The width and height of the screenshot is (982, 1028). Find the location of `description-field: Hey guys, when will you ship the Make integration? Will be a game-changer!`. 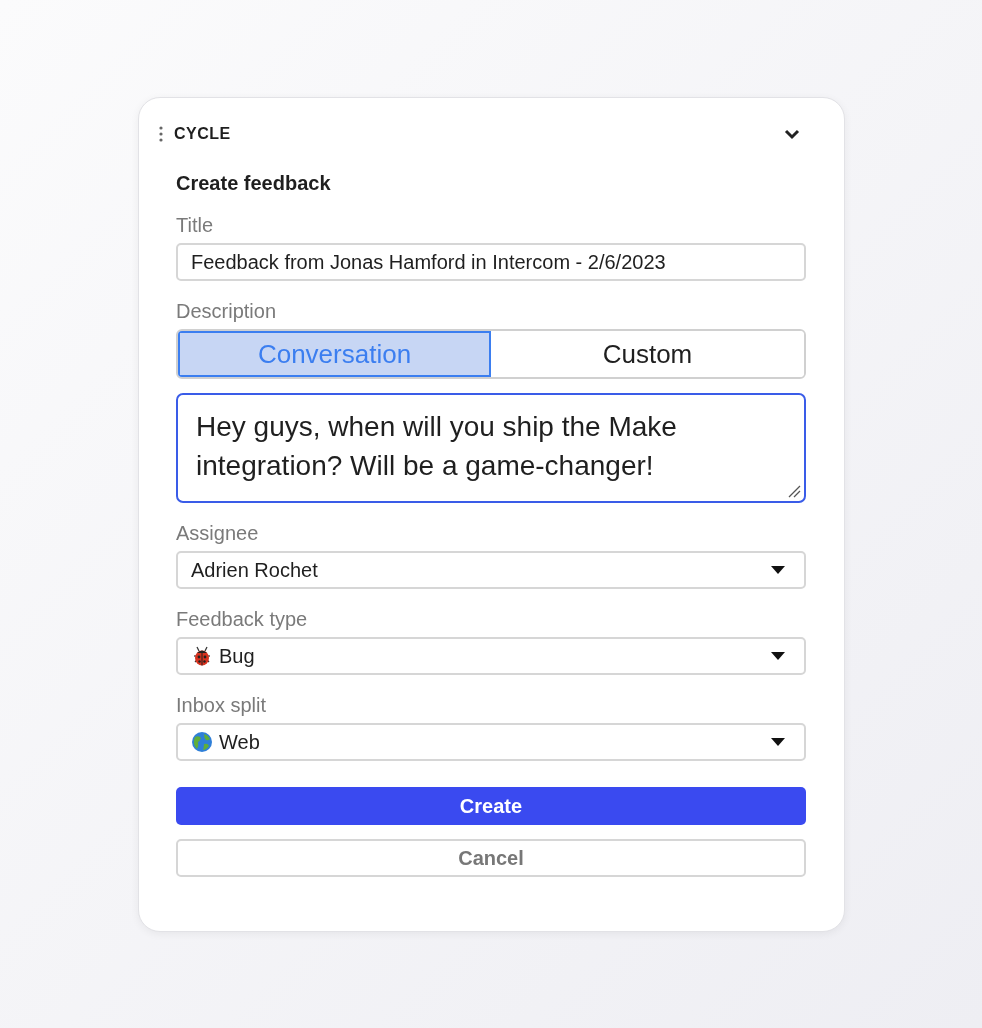

description-field: Hey guys, when will you ship the Make integration? Will be a game-changer! is located at coordinates (491, 448).